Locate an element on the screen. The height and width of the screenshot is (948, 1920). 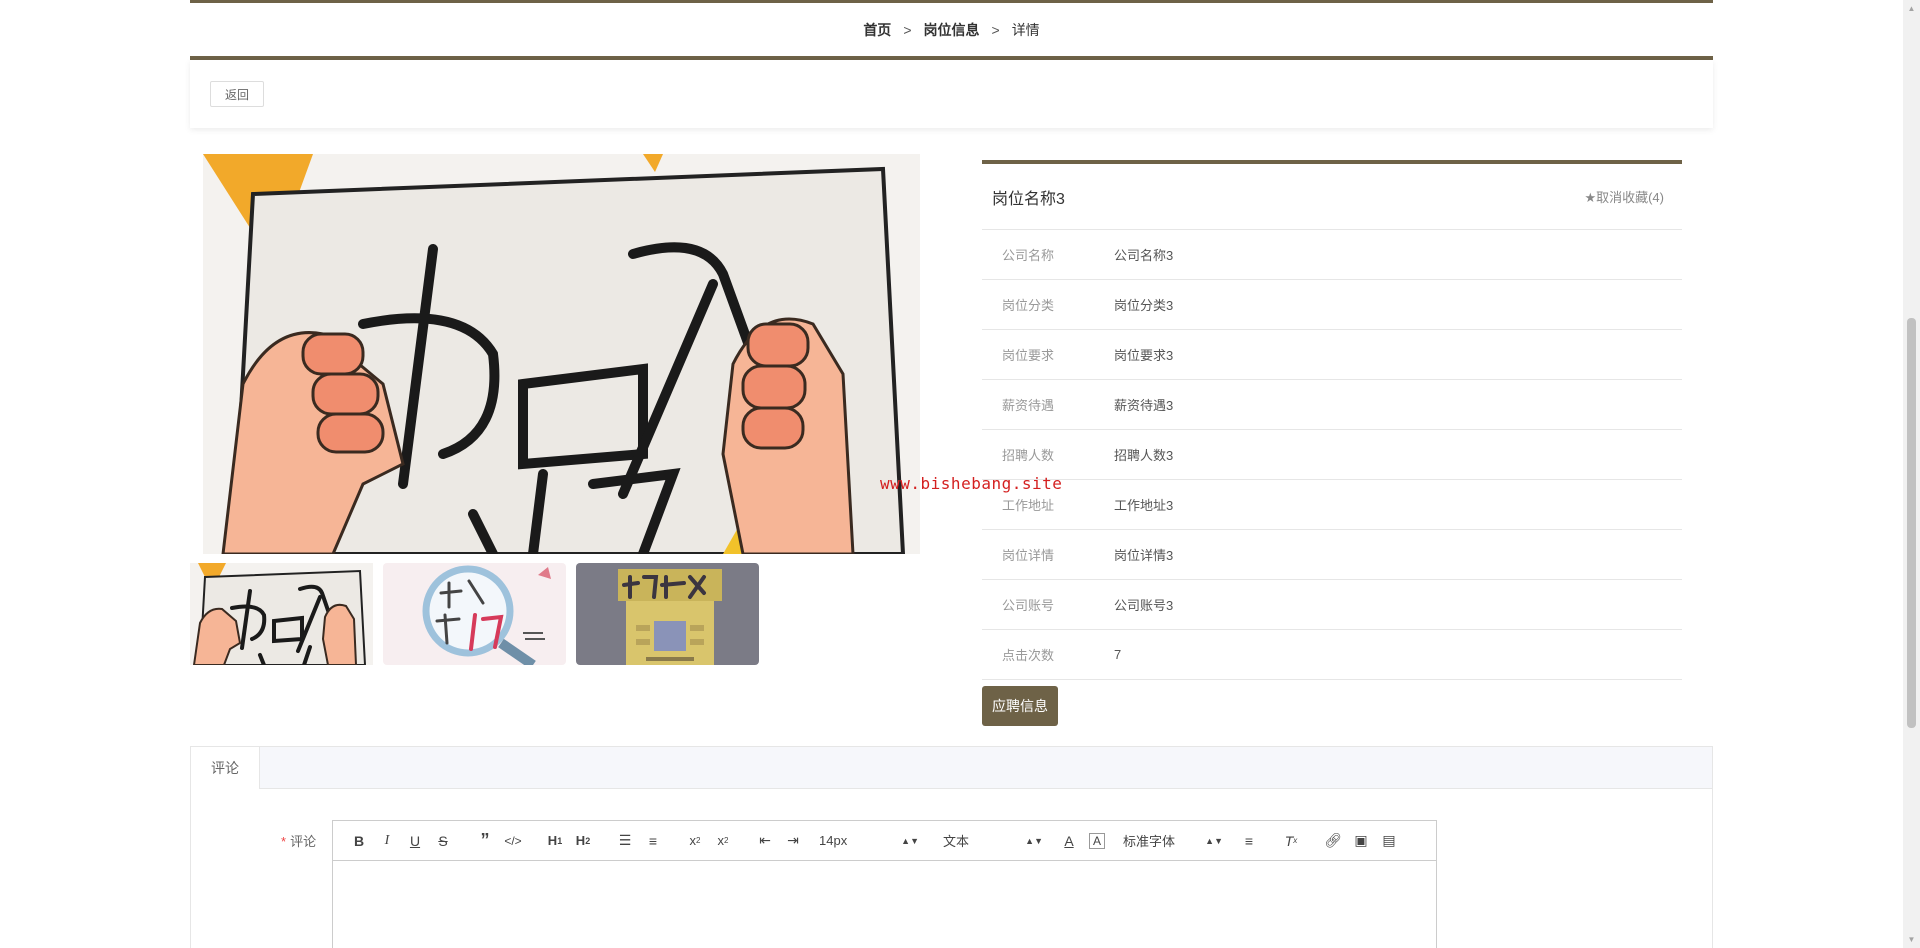
detail-row: 公司名称 公司名称3 is located at coordinates (1332, 255).